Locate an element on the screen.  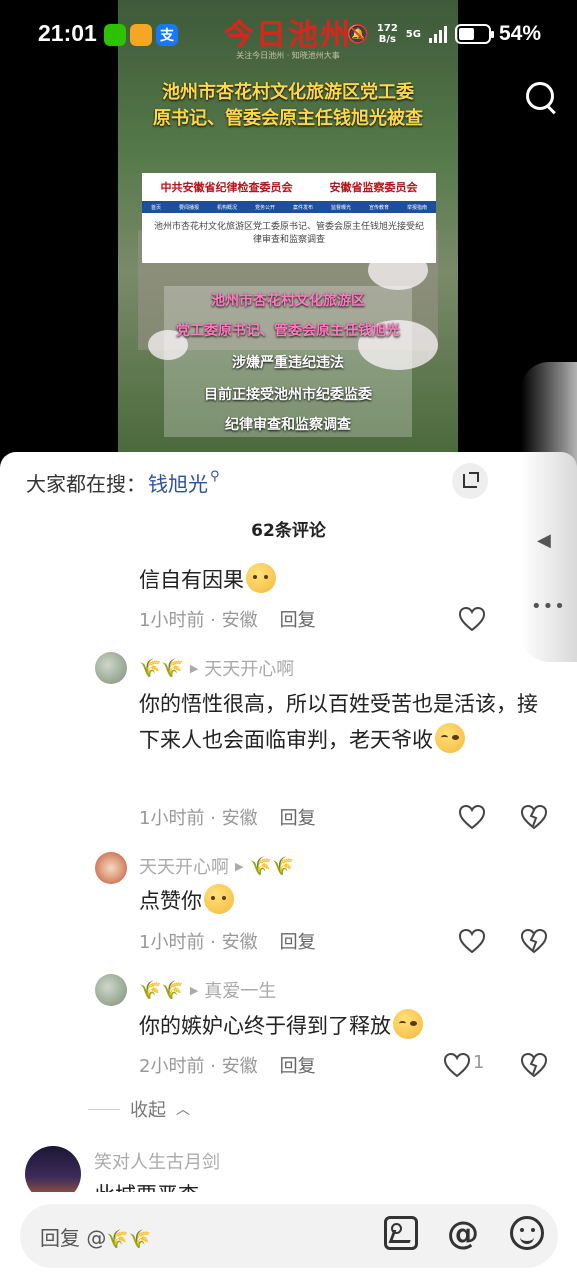
image-icon is located at coordinates (401, 1233).